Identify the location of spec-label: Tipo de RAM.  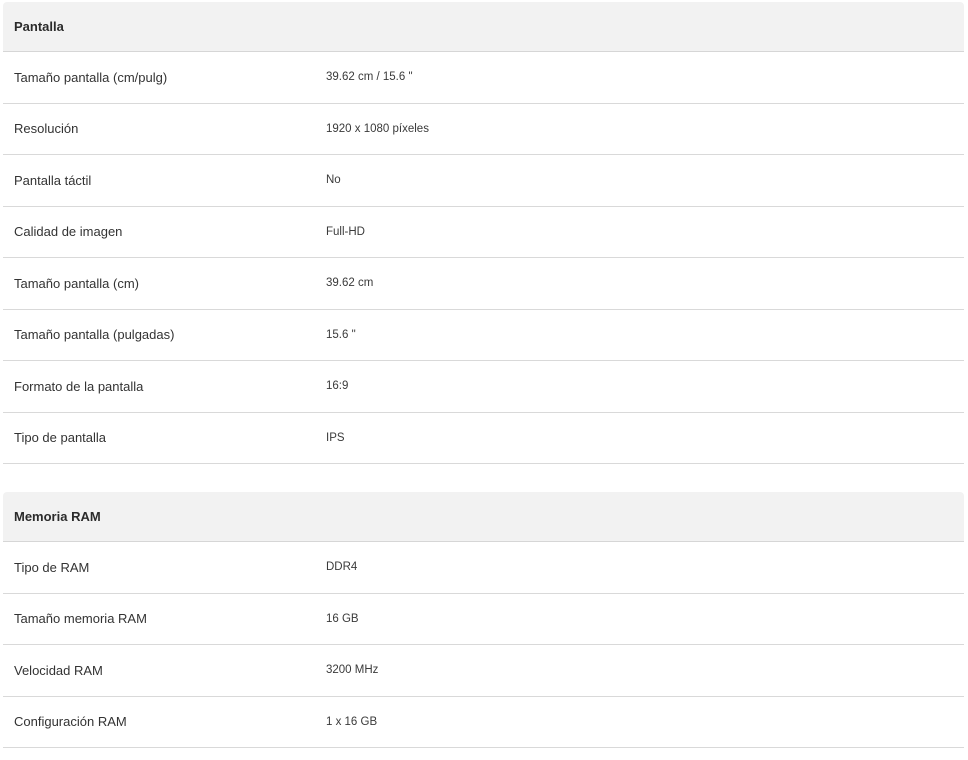
(52, 567).